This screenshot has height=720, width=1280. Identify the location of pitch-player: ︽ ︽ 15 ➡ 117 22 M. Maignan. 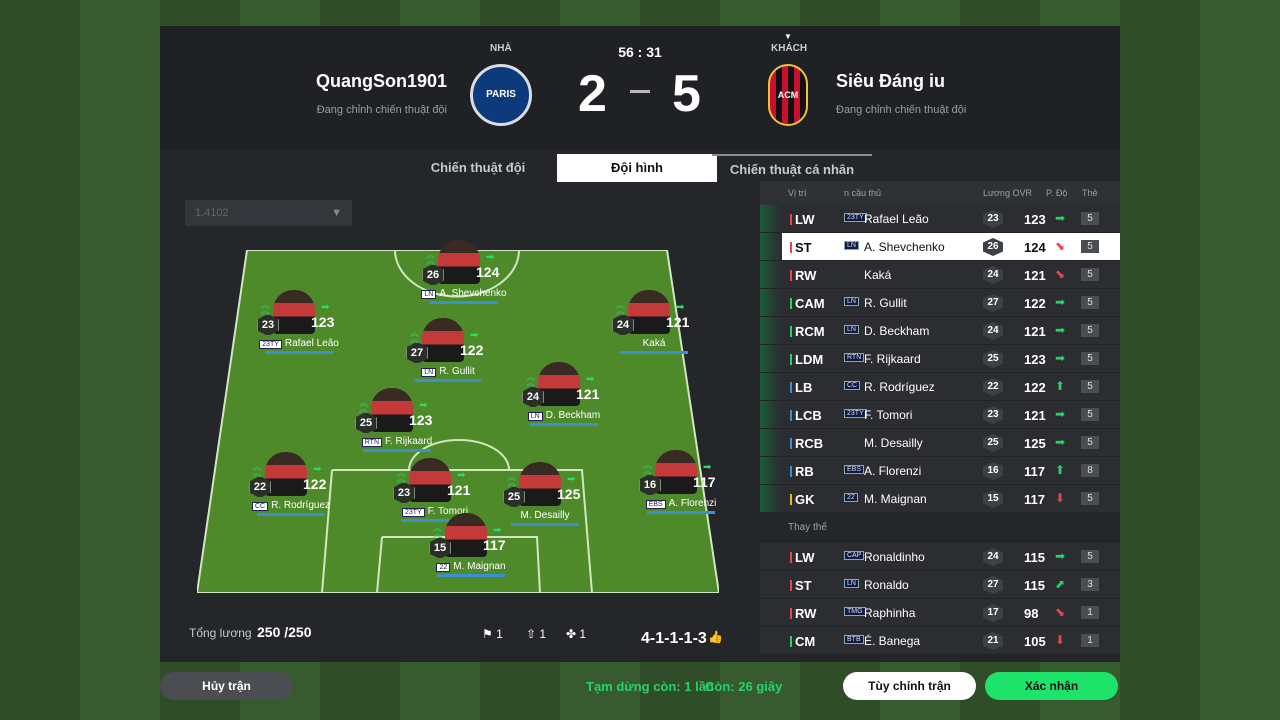
(470, 553).